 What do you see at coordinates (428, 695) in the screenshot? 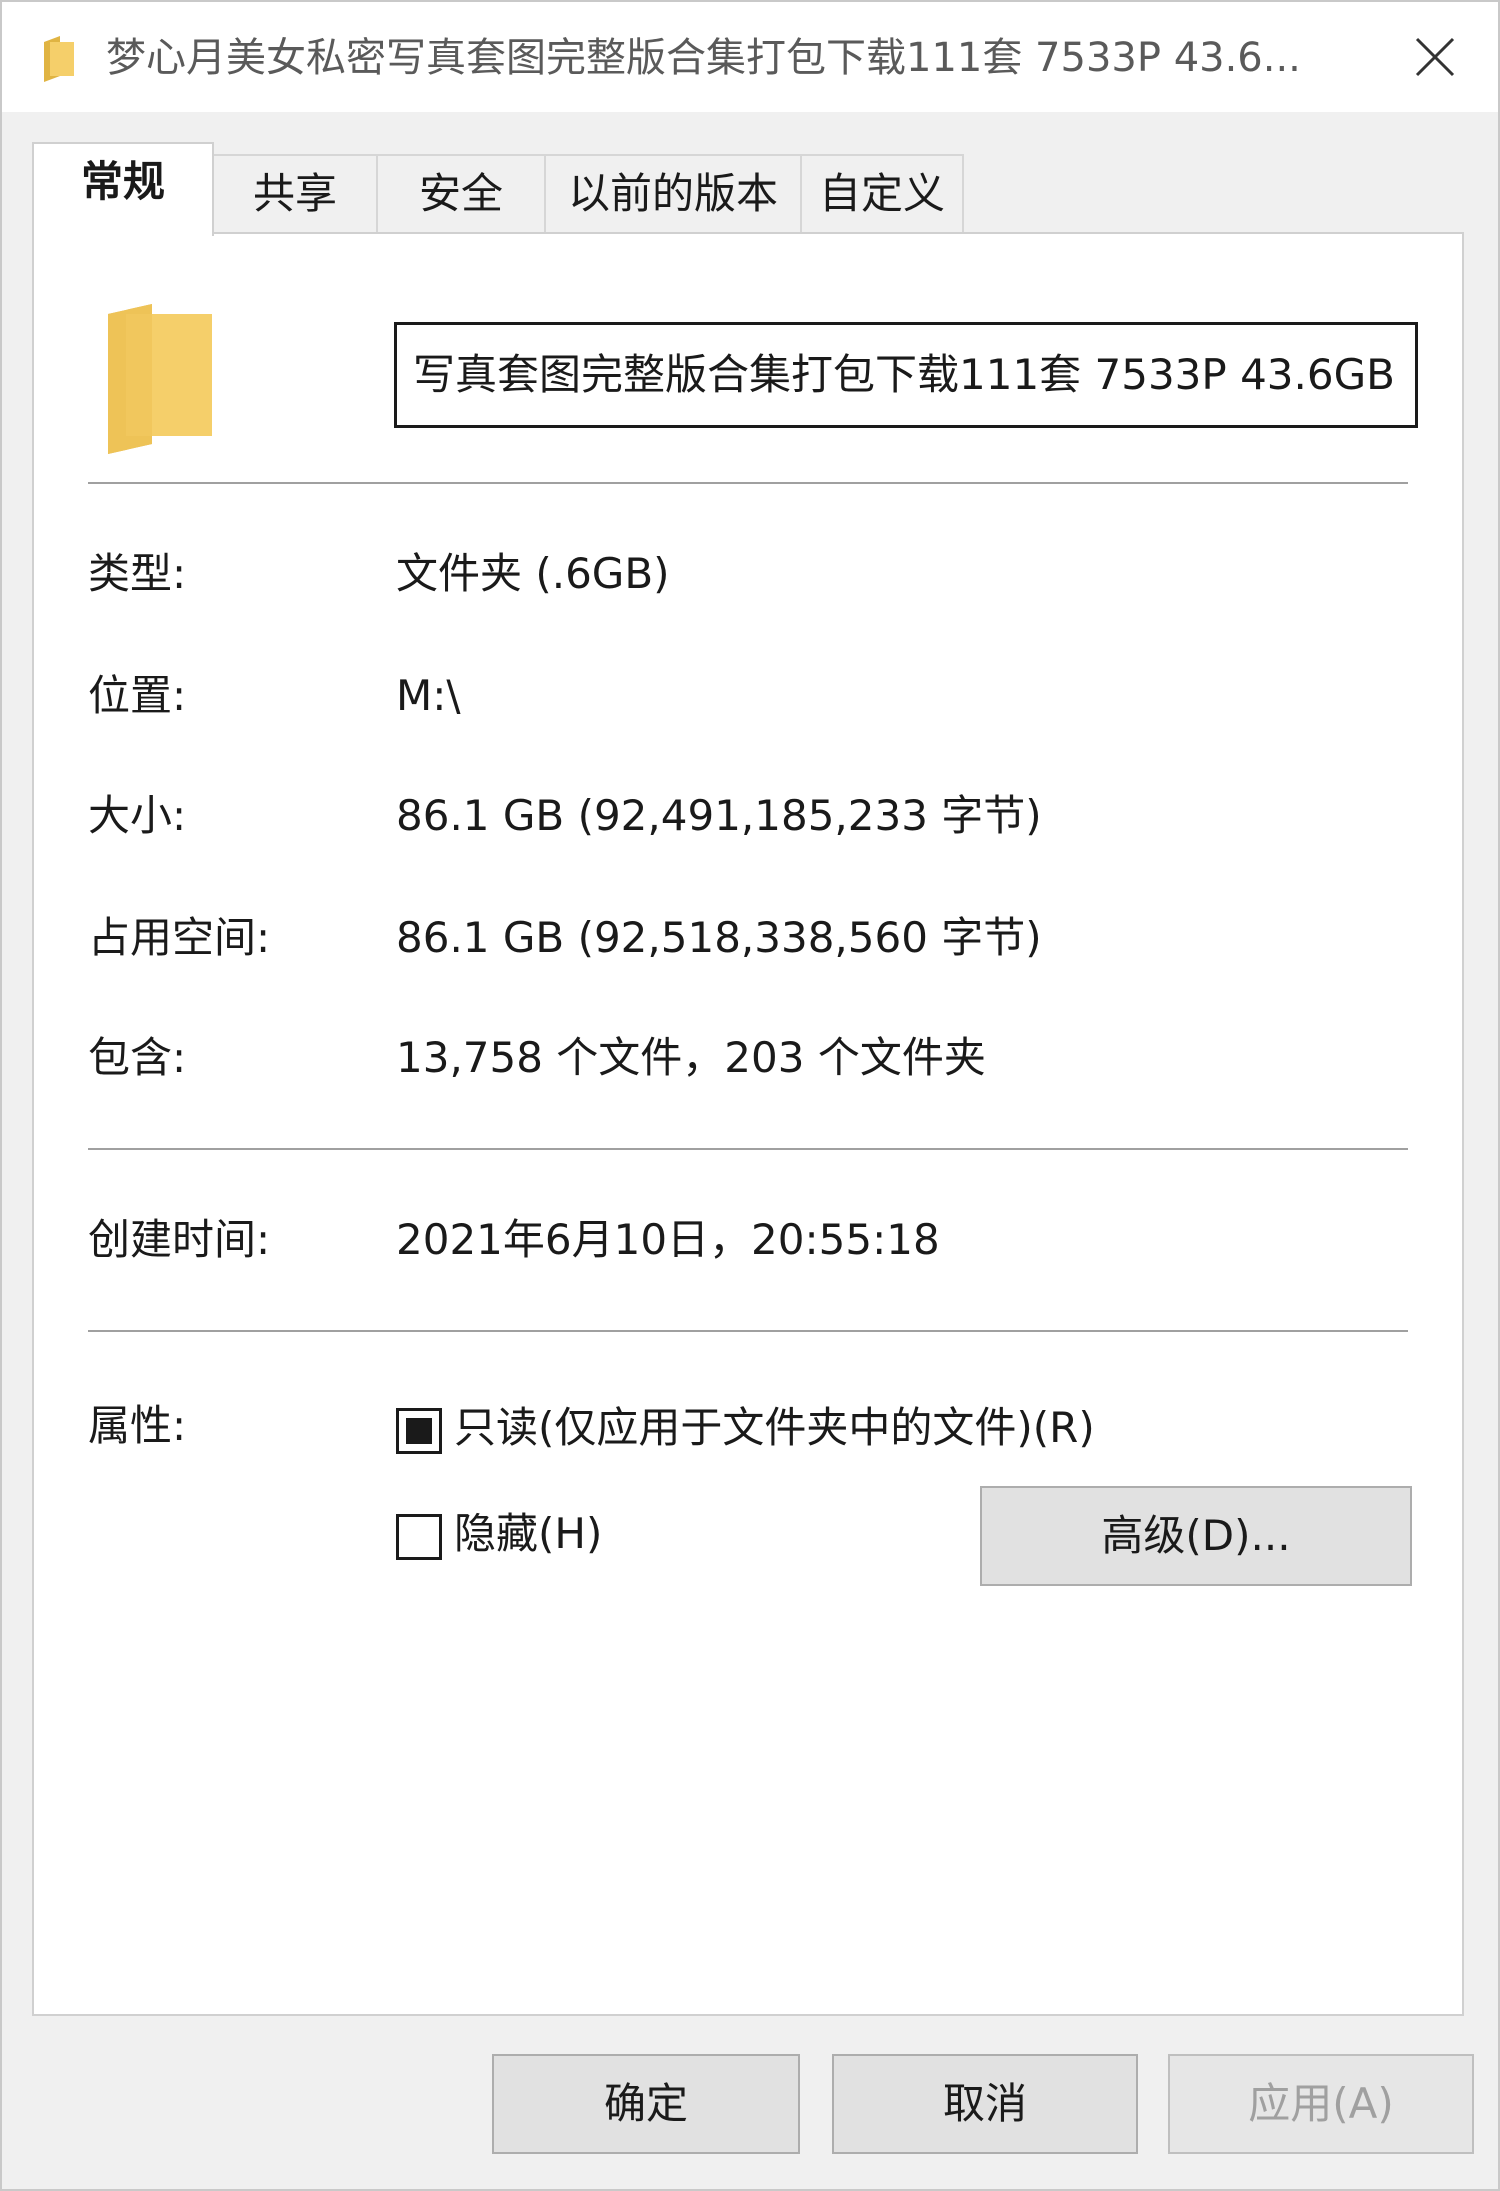
I see `location-value: M:\` at bounding box center [428, 695].